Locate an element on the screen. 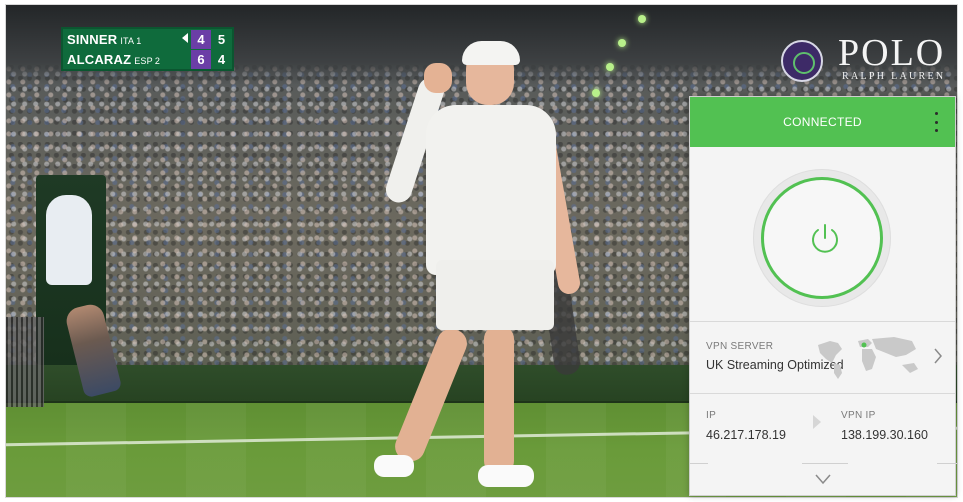 The width and height of the screenshot is (963, 502). arrow-right-icon is located at coordinates (817, 422).